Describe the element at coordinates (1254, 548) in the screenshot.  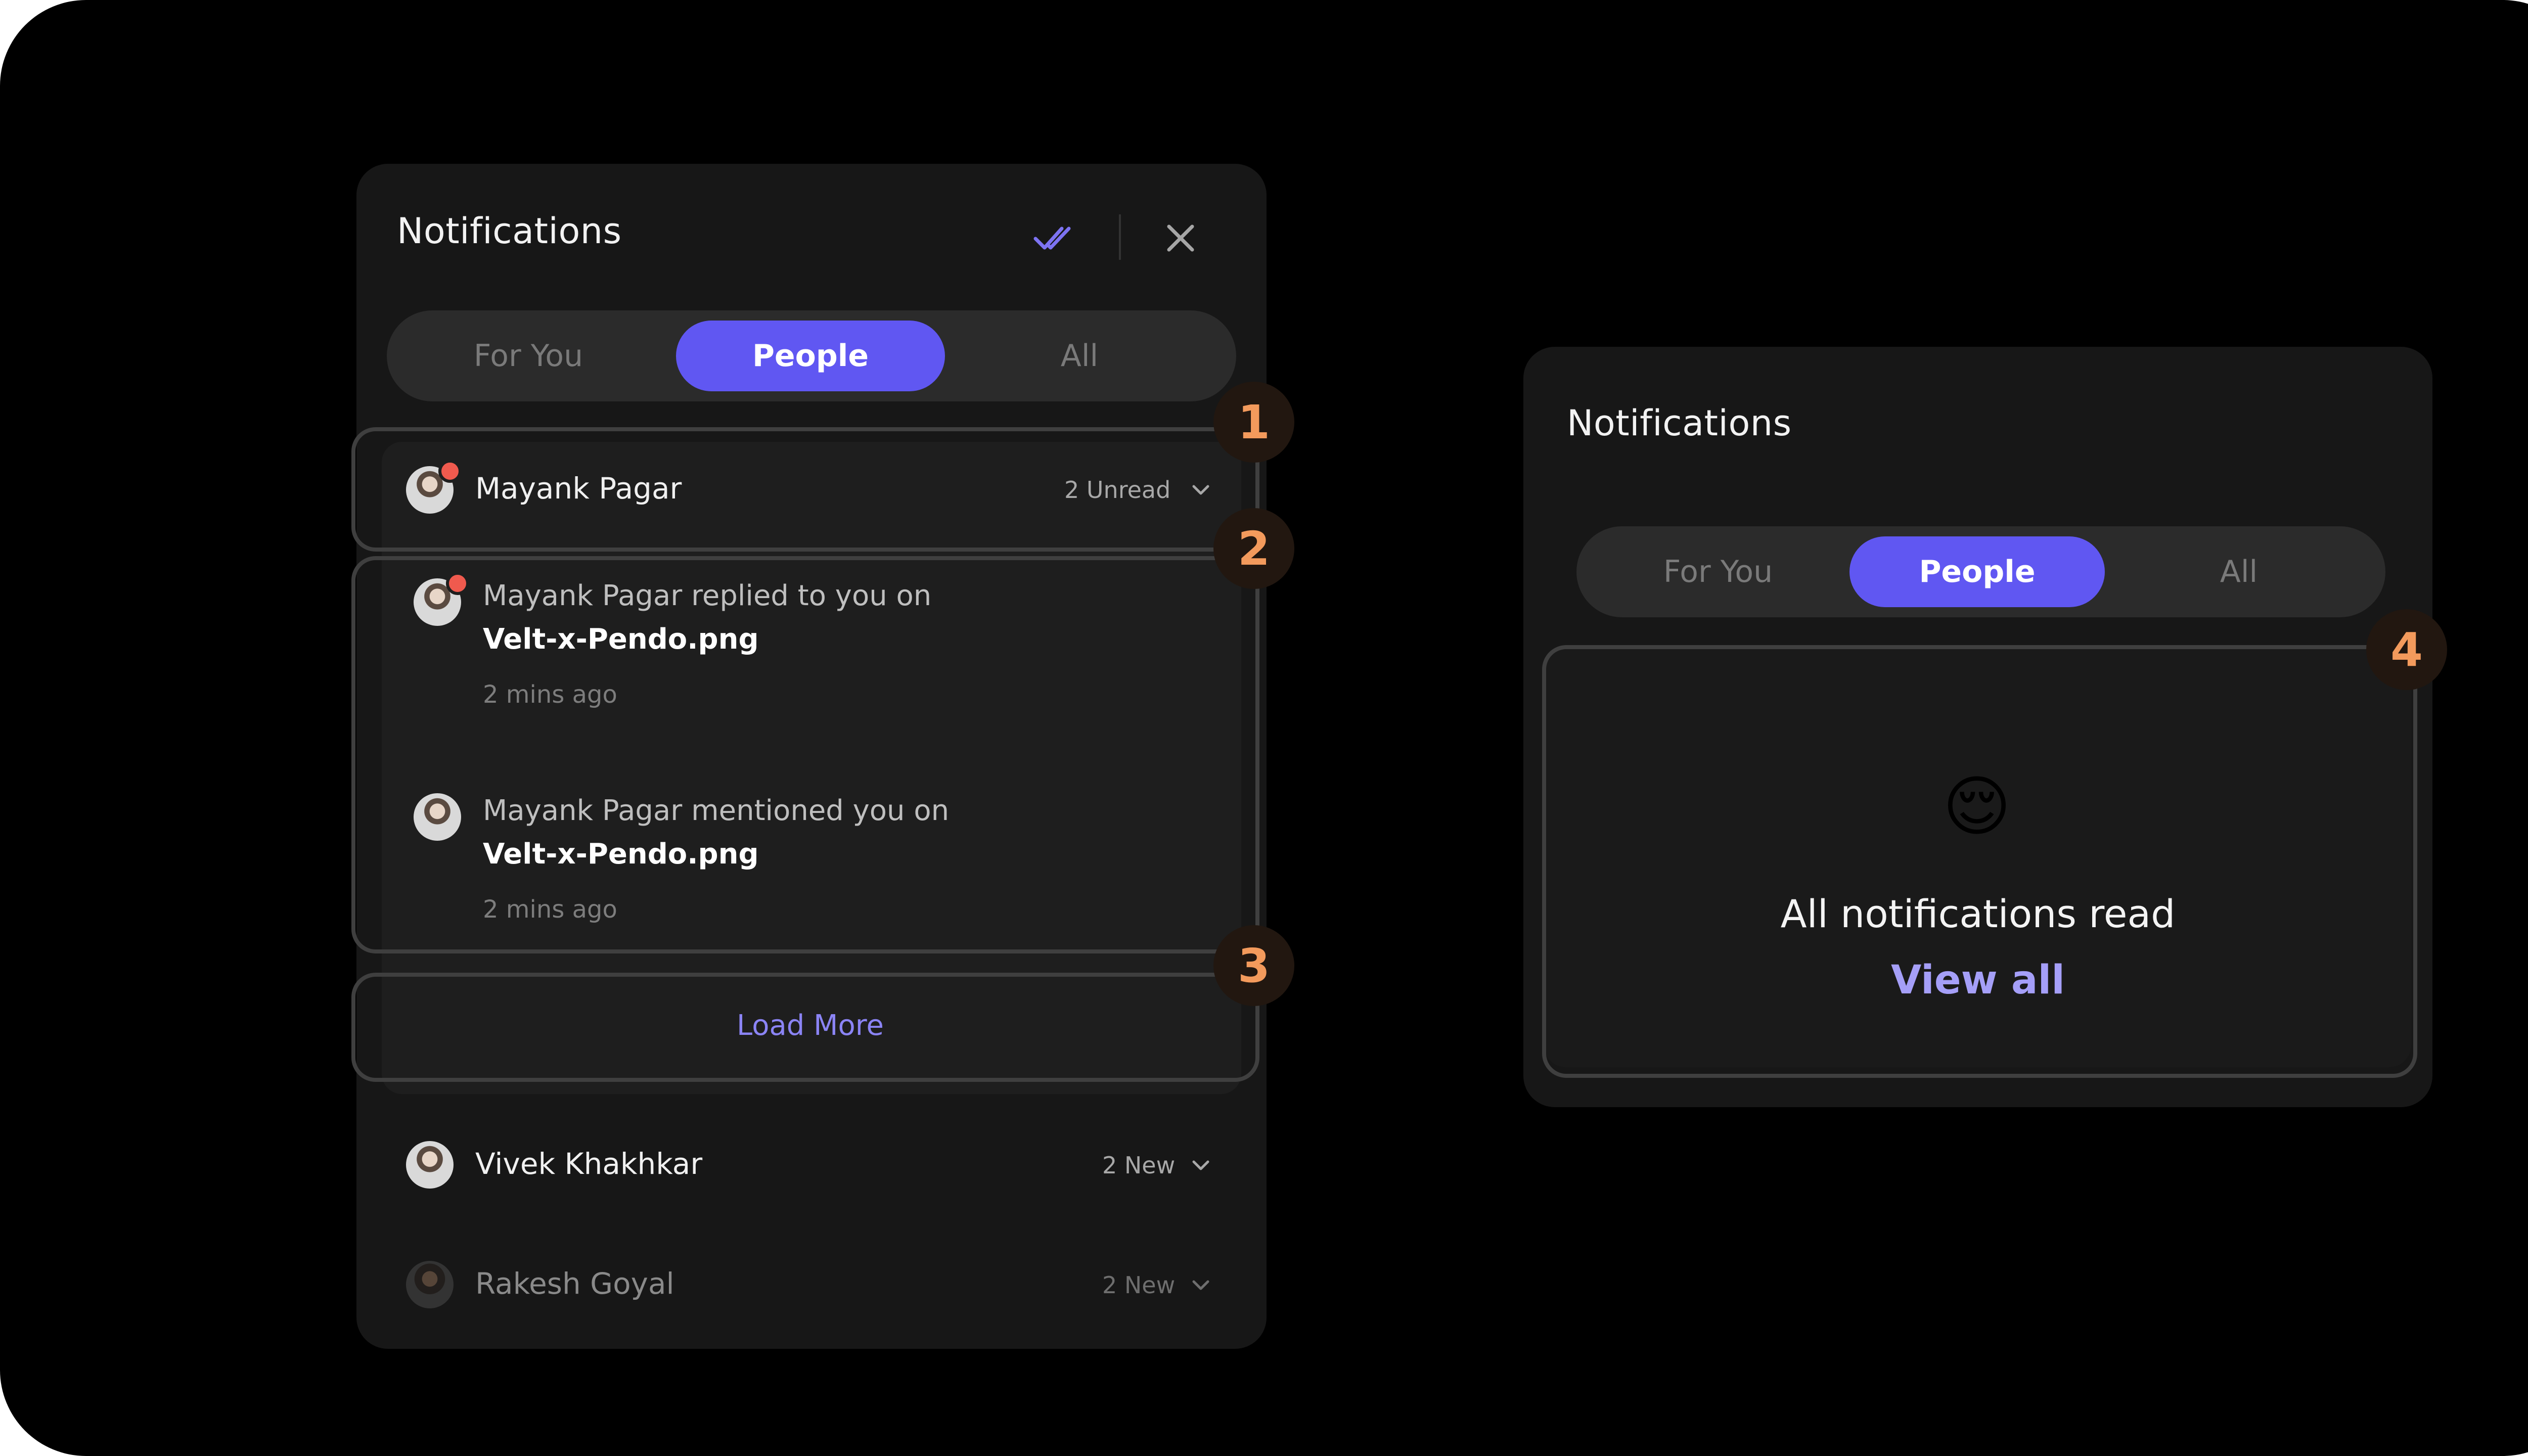
I see `annotation-badge-2: 2` at that location.